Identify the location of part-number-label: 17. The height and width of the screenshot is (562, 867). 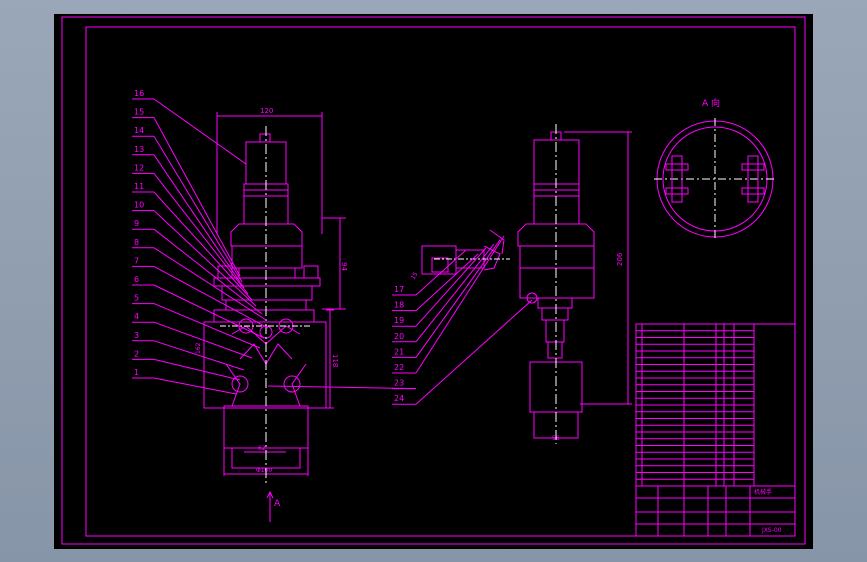
(399, 289).